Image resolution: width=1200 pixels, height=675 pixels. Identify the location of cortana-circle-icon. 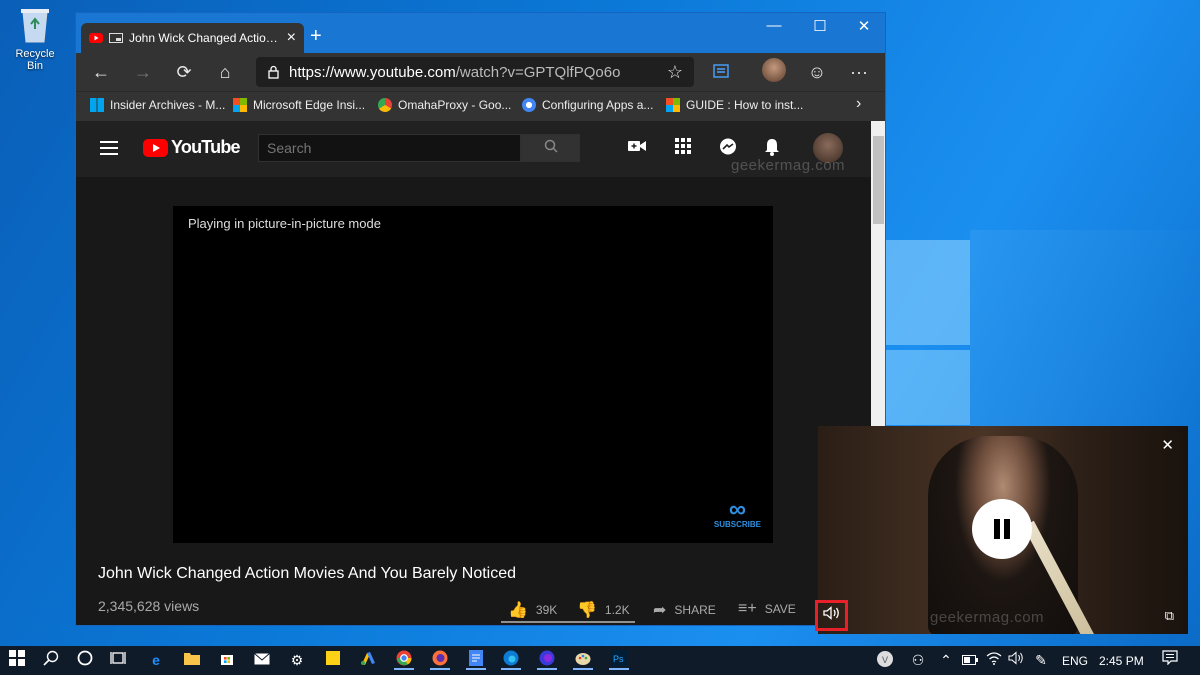
(85, 660).